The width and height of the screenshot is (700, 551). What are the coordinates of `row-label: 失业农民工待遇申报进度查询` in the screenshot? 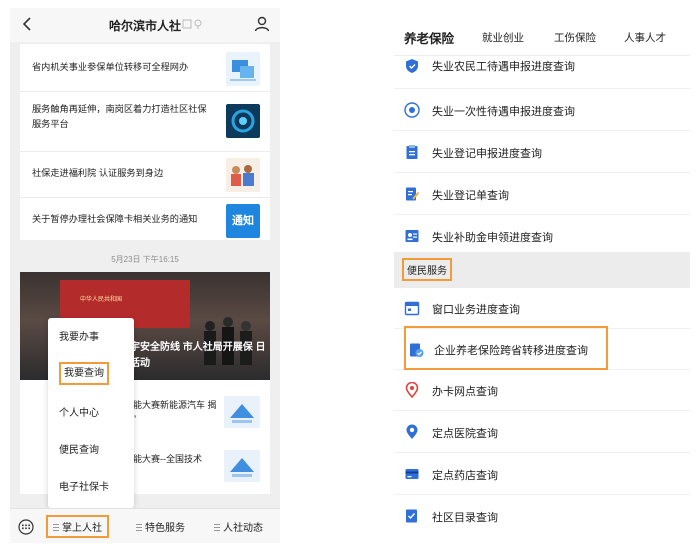 It's located at (503, 67).